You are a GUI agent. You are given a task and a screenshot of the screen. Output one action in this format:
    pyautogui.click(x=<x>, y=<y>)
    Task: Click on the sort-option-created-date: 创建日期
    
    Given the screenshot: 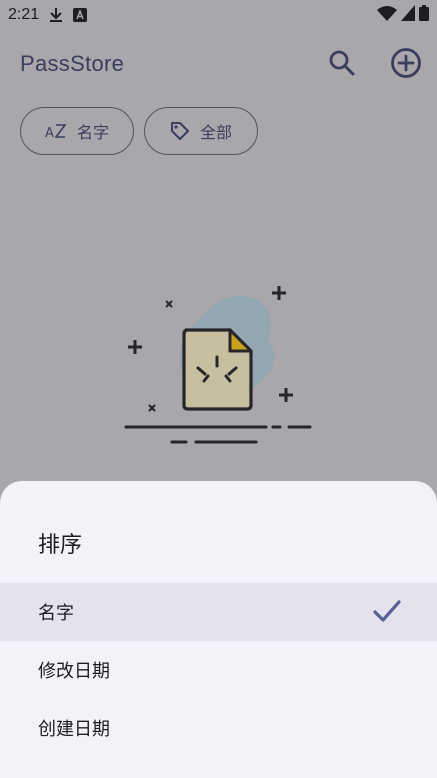 What is the action you would take?
    pyautogui.click(x=218, y=728)
    